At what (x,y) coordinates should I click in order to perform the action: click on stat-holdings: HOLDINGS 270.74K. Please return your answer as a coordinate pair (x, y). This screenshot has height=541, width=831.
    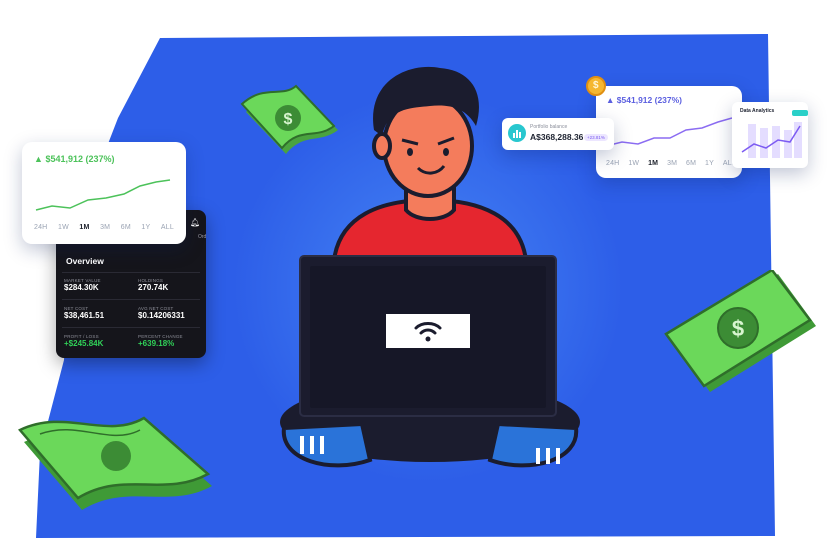
    Looking at the image, I should click on (153, 285).